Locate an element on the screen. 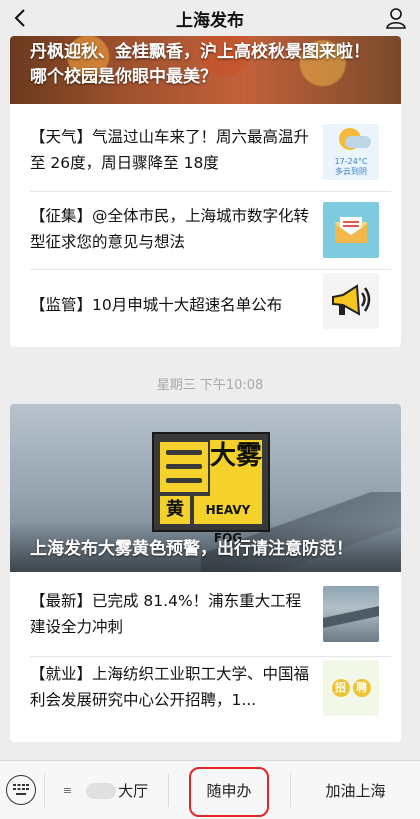 The image size is (420, 819). keyboard-icon is located at coordinates (21, 790).